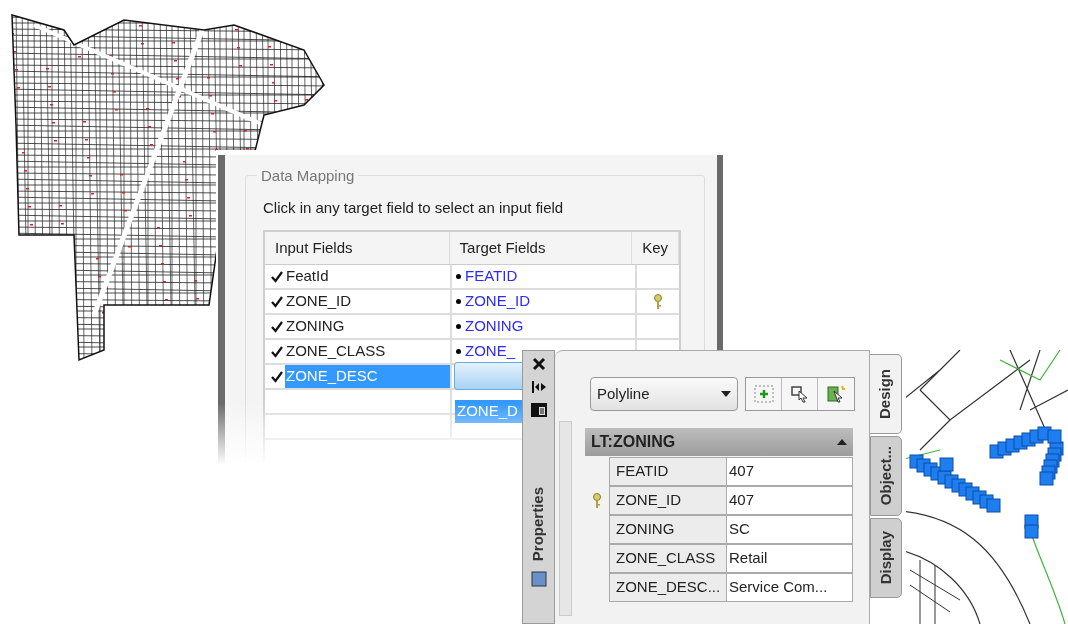  What do you see at coordinates (336, 351) in the screenshot?
I see `input-field-cell: ZONE_CLASS` at bounding box center [336, 351].